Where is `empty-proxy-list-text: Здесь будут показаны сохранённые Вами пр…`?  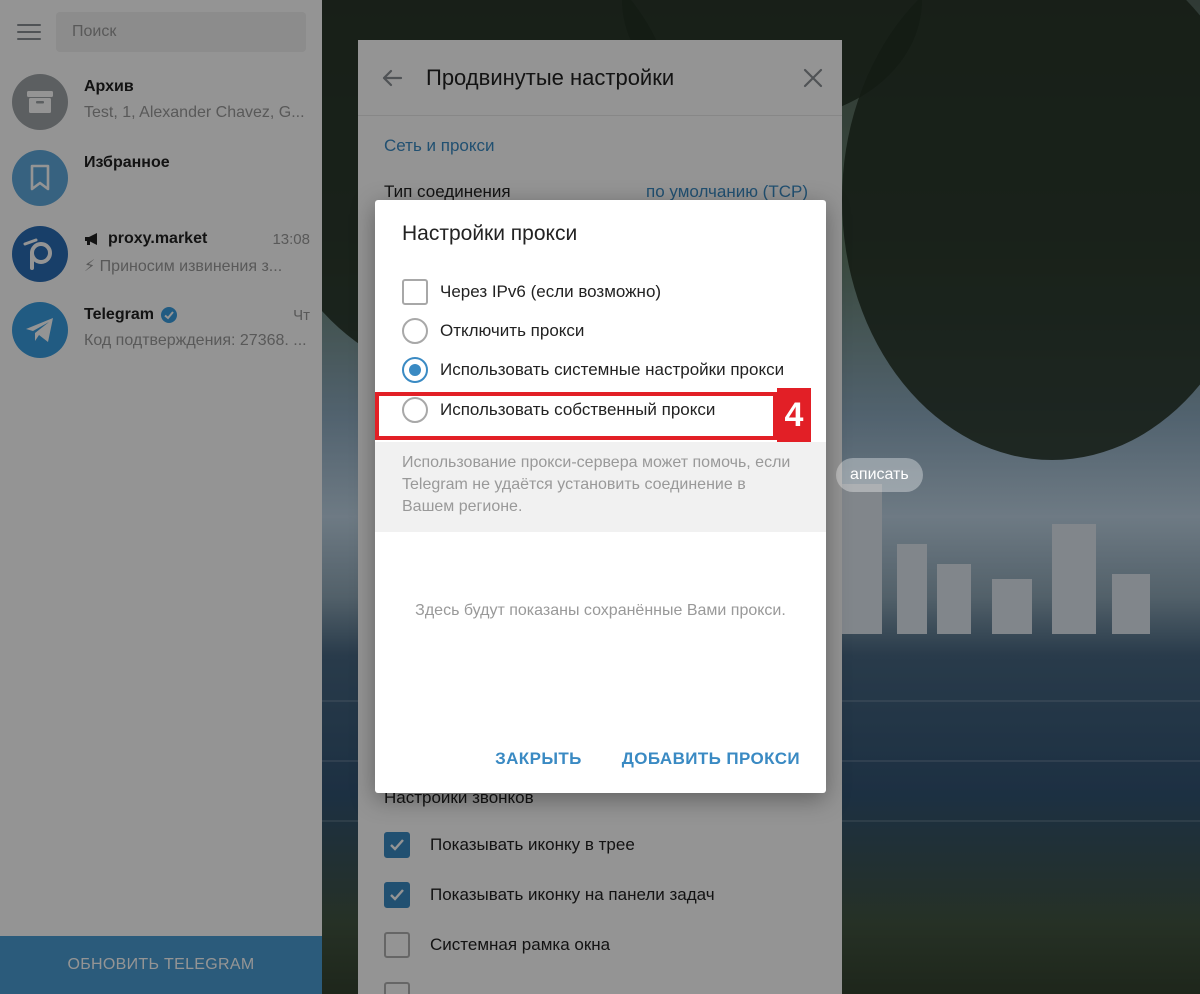 empty-proxy-list-text: Здесь будут показаны сохранённые Вами пр… is located at coordinates (600, 610).